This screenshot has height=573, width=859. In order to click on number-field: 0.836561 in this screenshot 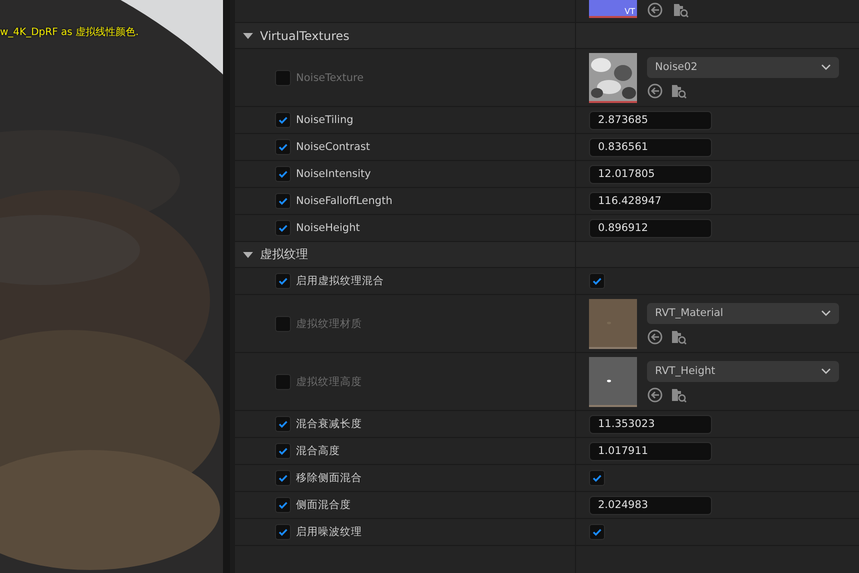, I will do `click(650, 147)`.